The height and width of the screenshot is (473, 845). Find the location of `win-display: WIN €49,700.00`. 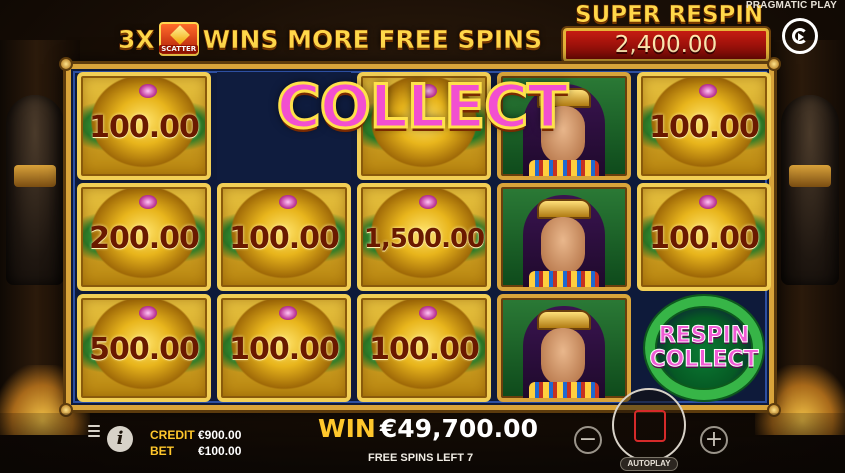

win-display: WIN €49,700.00 is located at coordinates (428, 428).